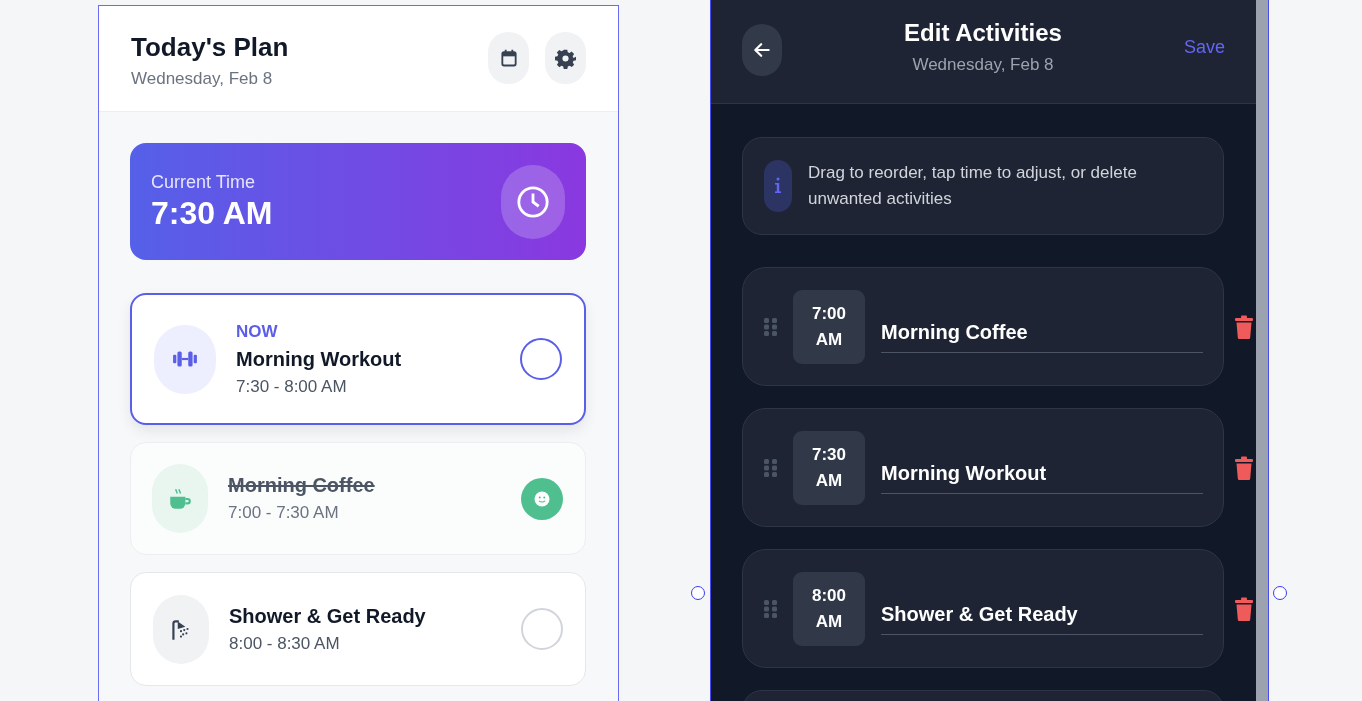 The height and width of the screenshot is (701, 1362). Describe the element at coordinates (829, 608) in the screenshot. I see `time-button: 8:00 AM` at that location.